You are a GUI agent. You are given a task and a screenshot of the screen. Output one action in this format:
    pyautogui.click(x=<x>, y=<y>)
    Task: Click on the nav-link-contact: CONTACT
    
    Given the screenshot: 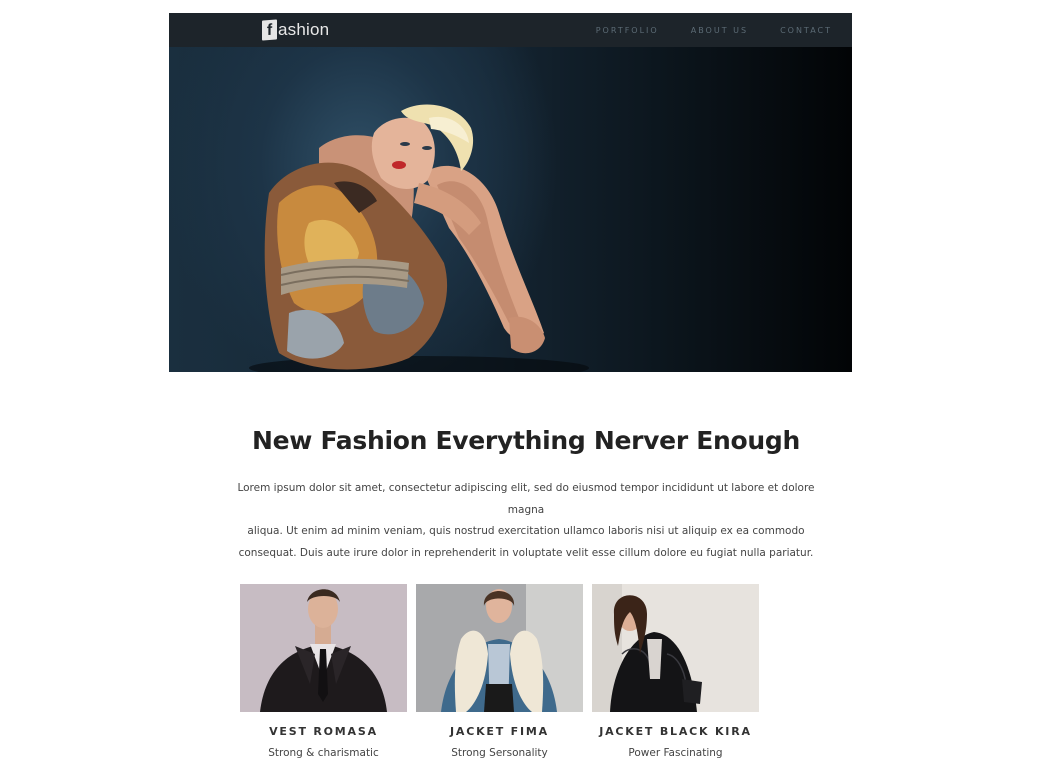 What is the action you would take?
    pyautogui.click(x=806, y=30)
    